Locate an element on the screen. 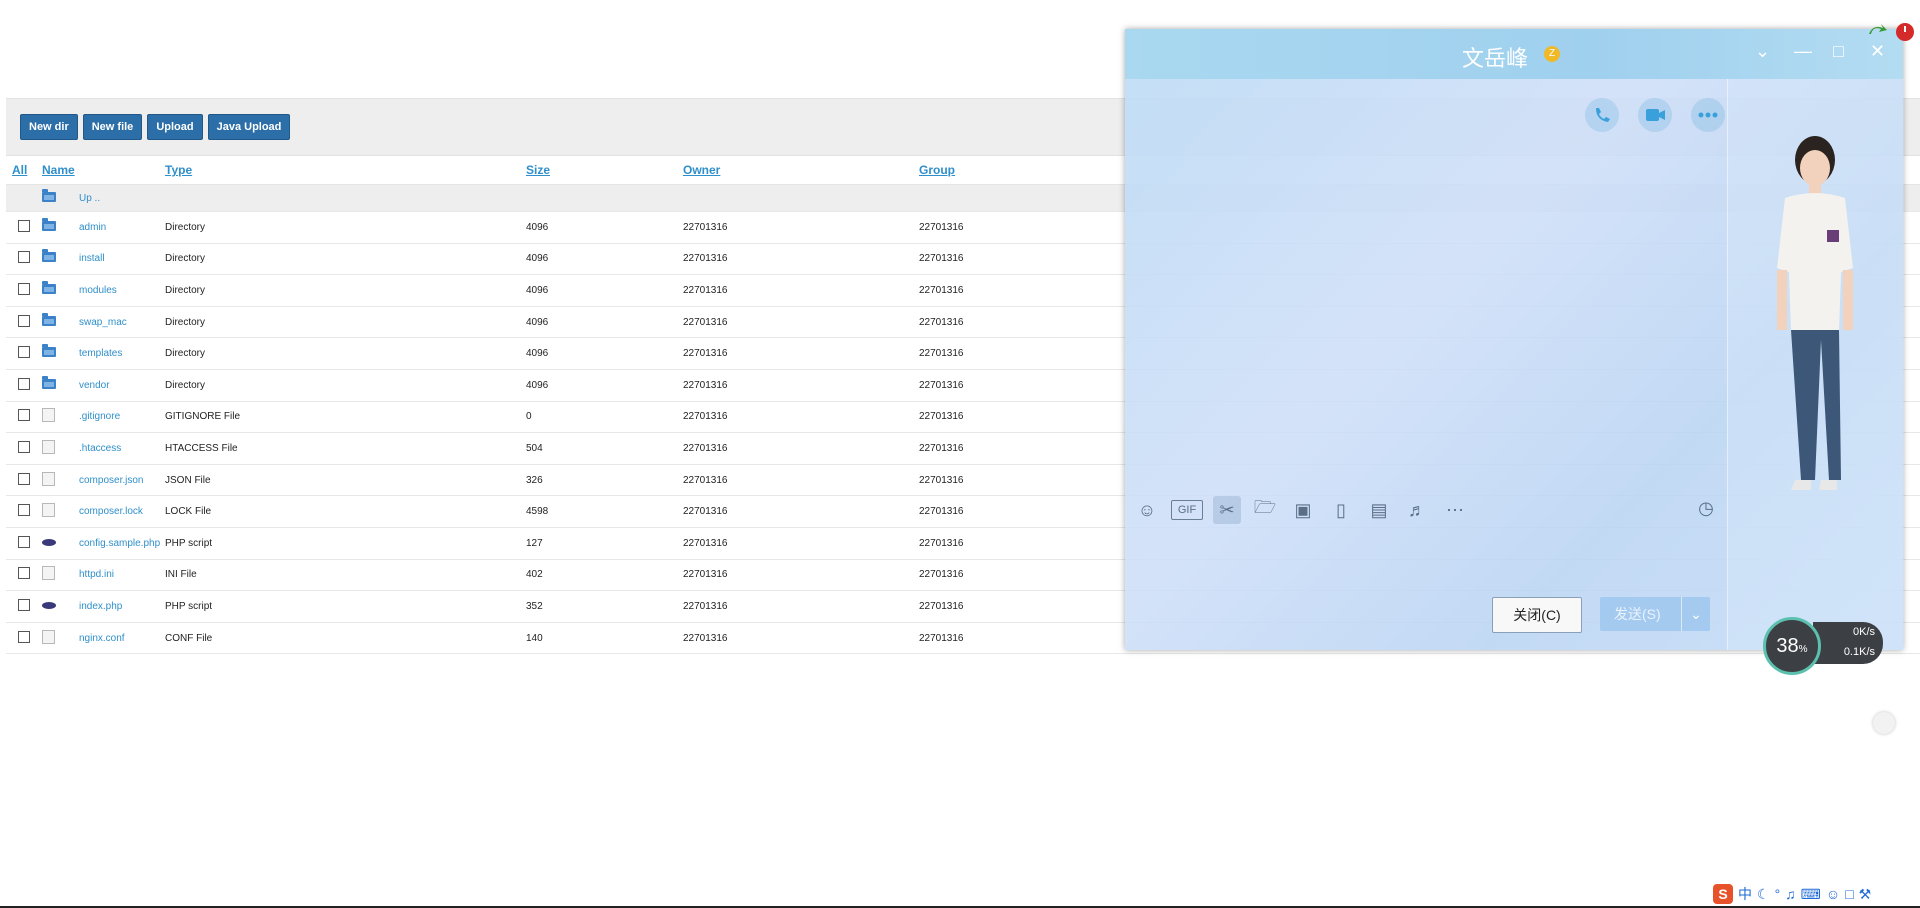 The width and height of the screenshot is (1920, 908). file-name-link: .htaccess is located at coordinates (122, 448).